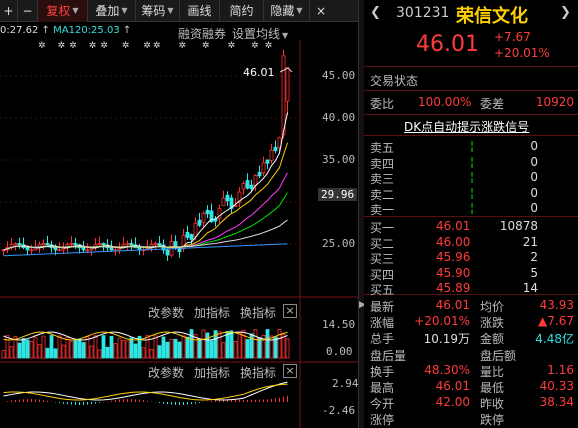 The height and width of the screenshot is (428, 578). I want to click on buy-row: 买四 45.90 5, so click(474, 274).